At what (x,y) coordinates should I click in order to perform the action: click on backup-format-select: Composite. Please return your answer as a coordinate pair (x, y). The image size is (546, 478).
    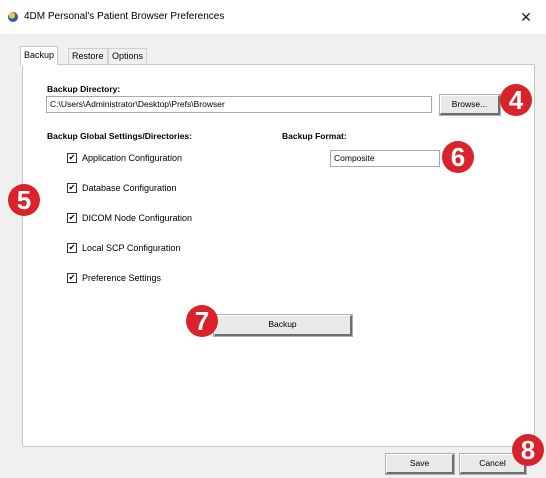
    Looking at the image, I should click on (385, 158).